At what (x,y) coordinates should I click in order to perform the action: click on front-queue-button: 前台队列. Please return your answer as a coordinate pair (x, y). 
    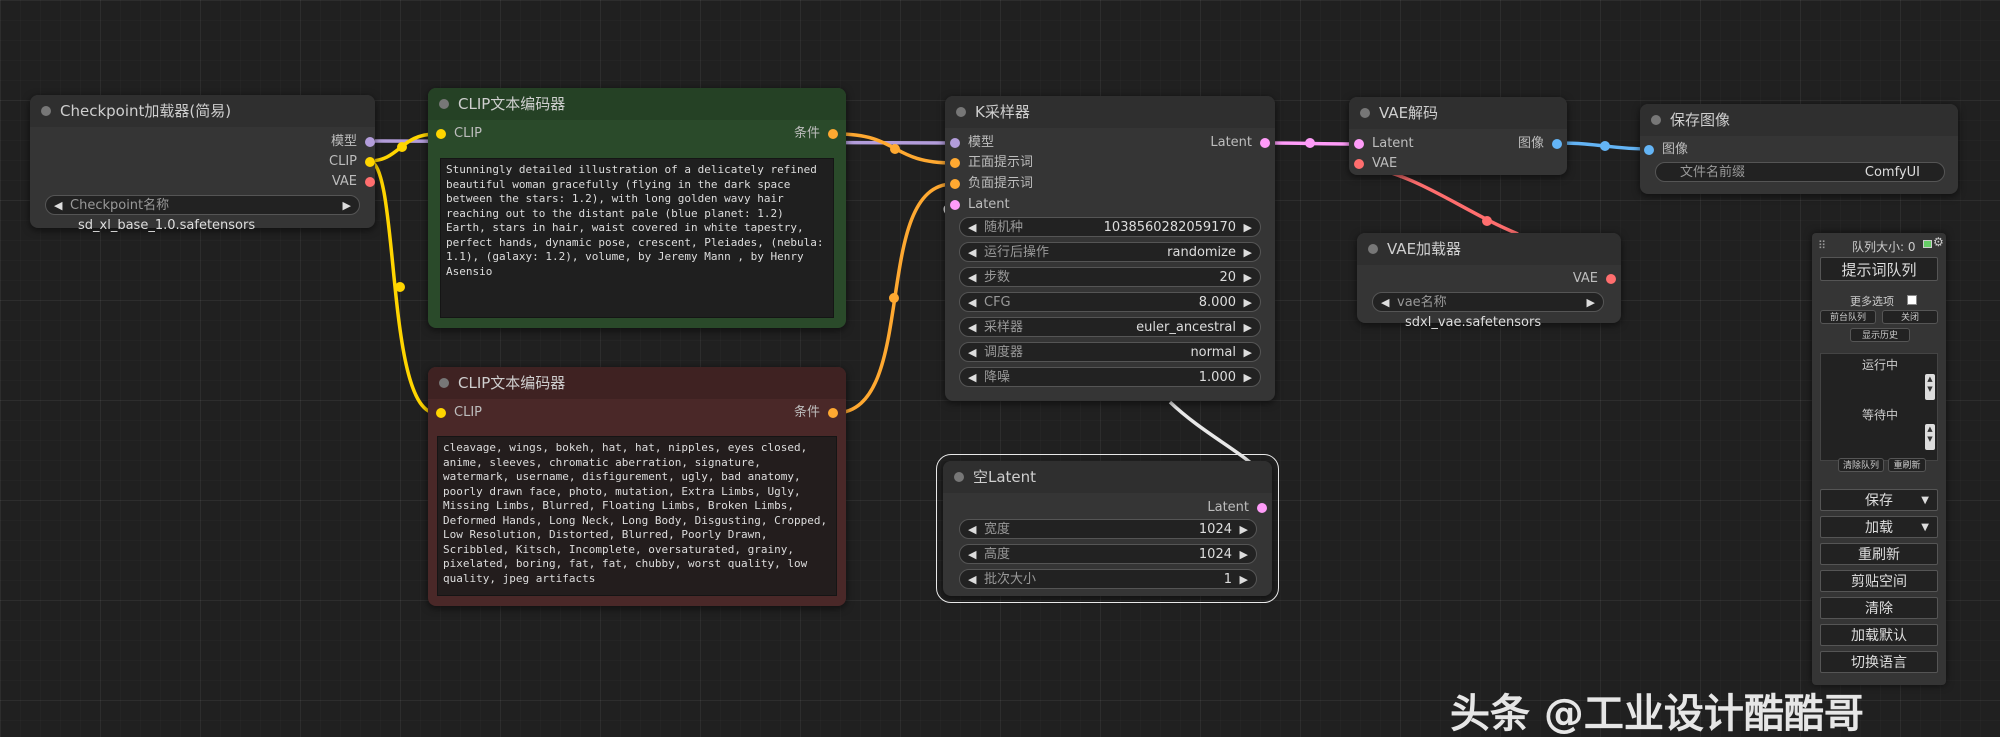
    Looking at the image, I should click on (1848, 317).